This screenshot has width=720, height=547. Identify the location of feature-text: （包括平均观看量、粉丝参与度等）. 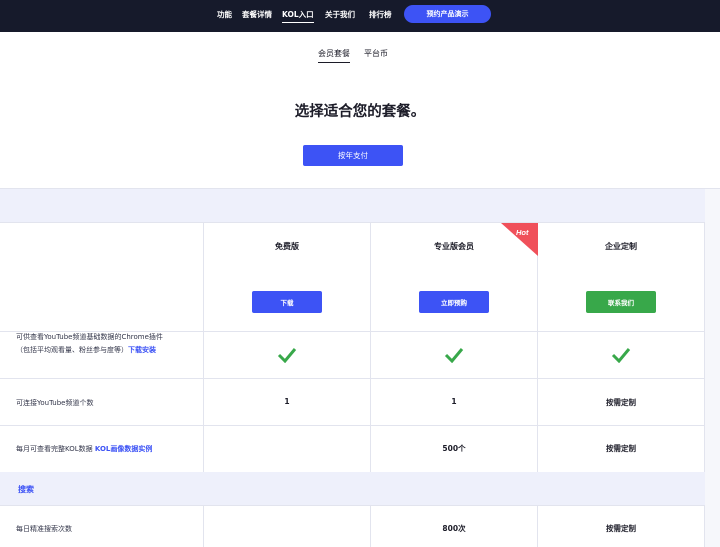
(72, 350).